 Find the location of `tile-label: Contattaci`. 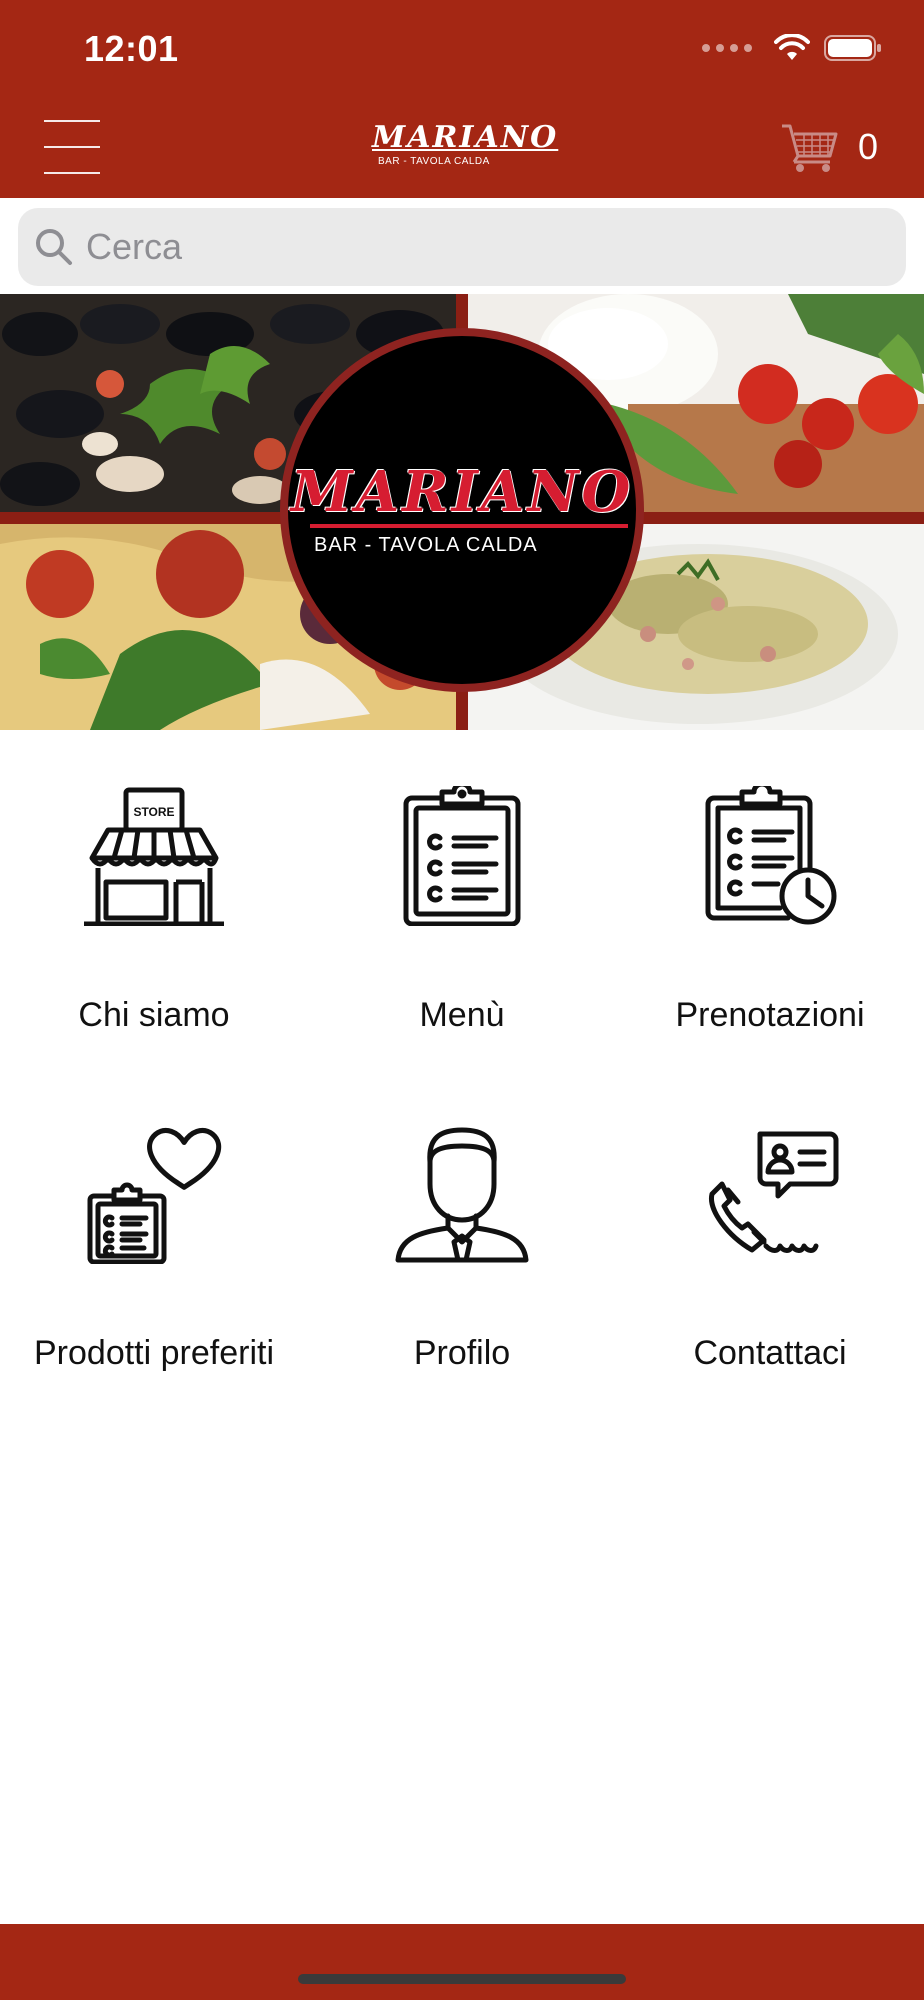

tile-label: Contattaci is located at coordinates (770, 1353).